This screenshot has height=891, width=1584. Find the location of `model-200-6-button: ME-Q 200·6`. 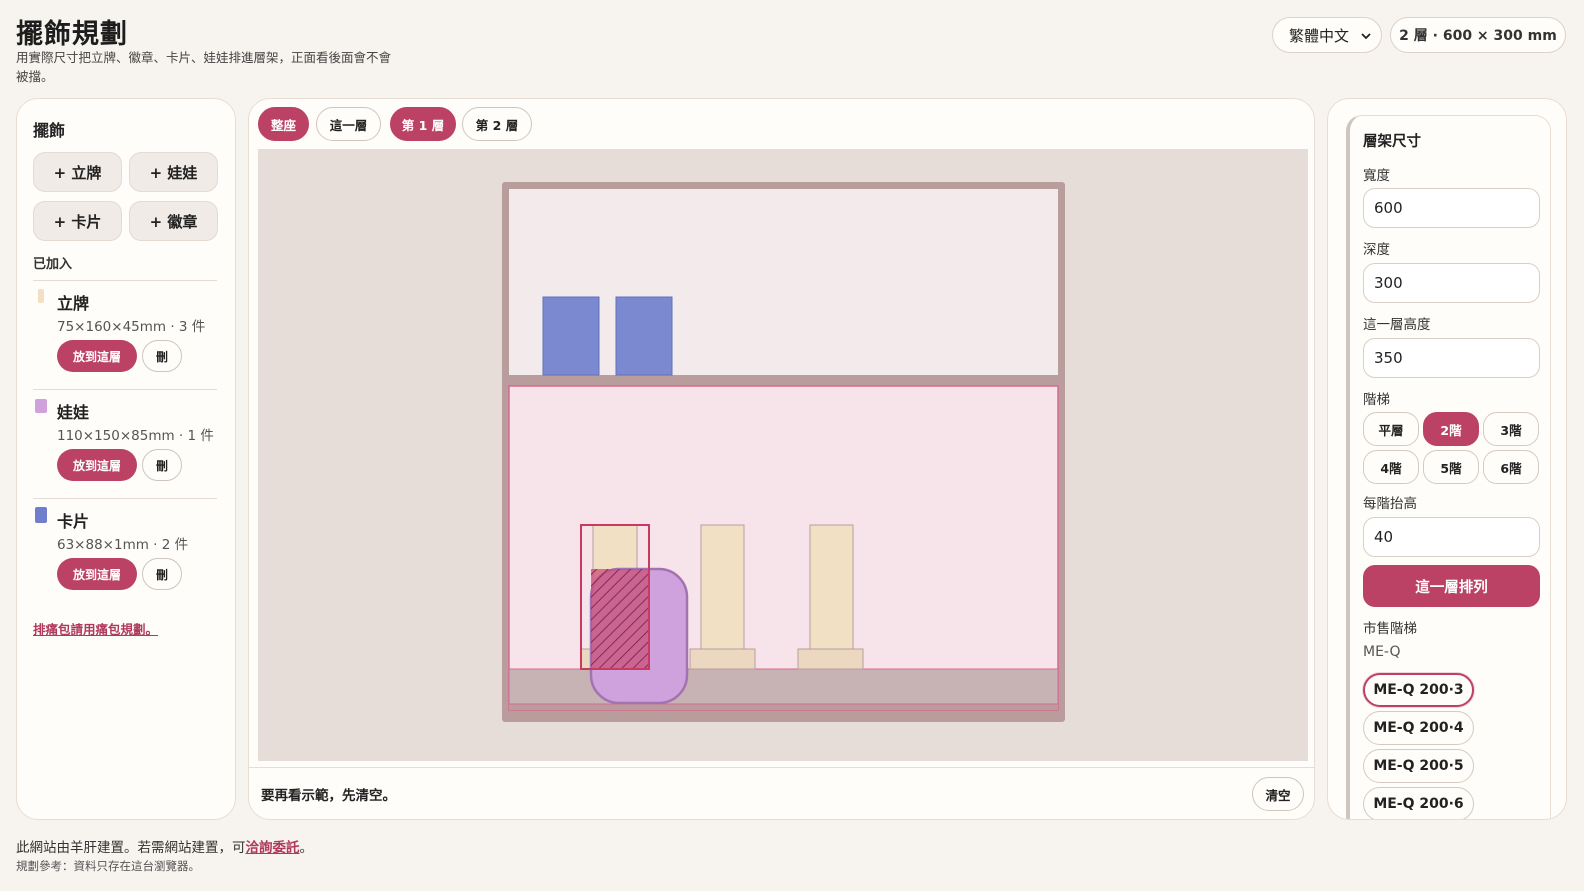

model-200-6-button: ME-Q 200·6 is located at coordinates (1418, 803).